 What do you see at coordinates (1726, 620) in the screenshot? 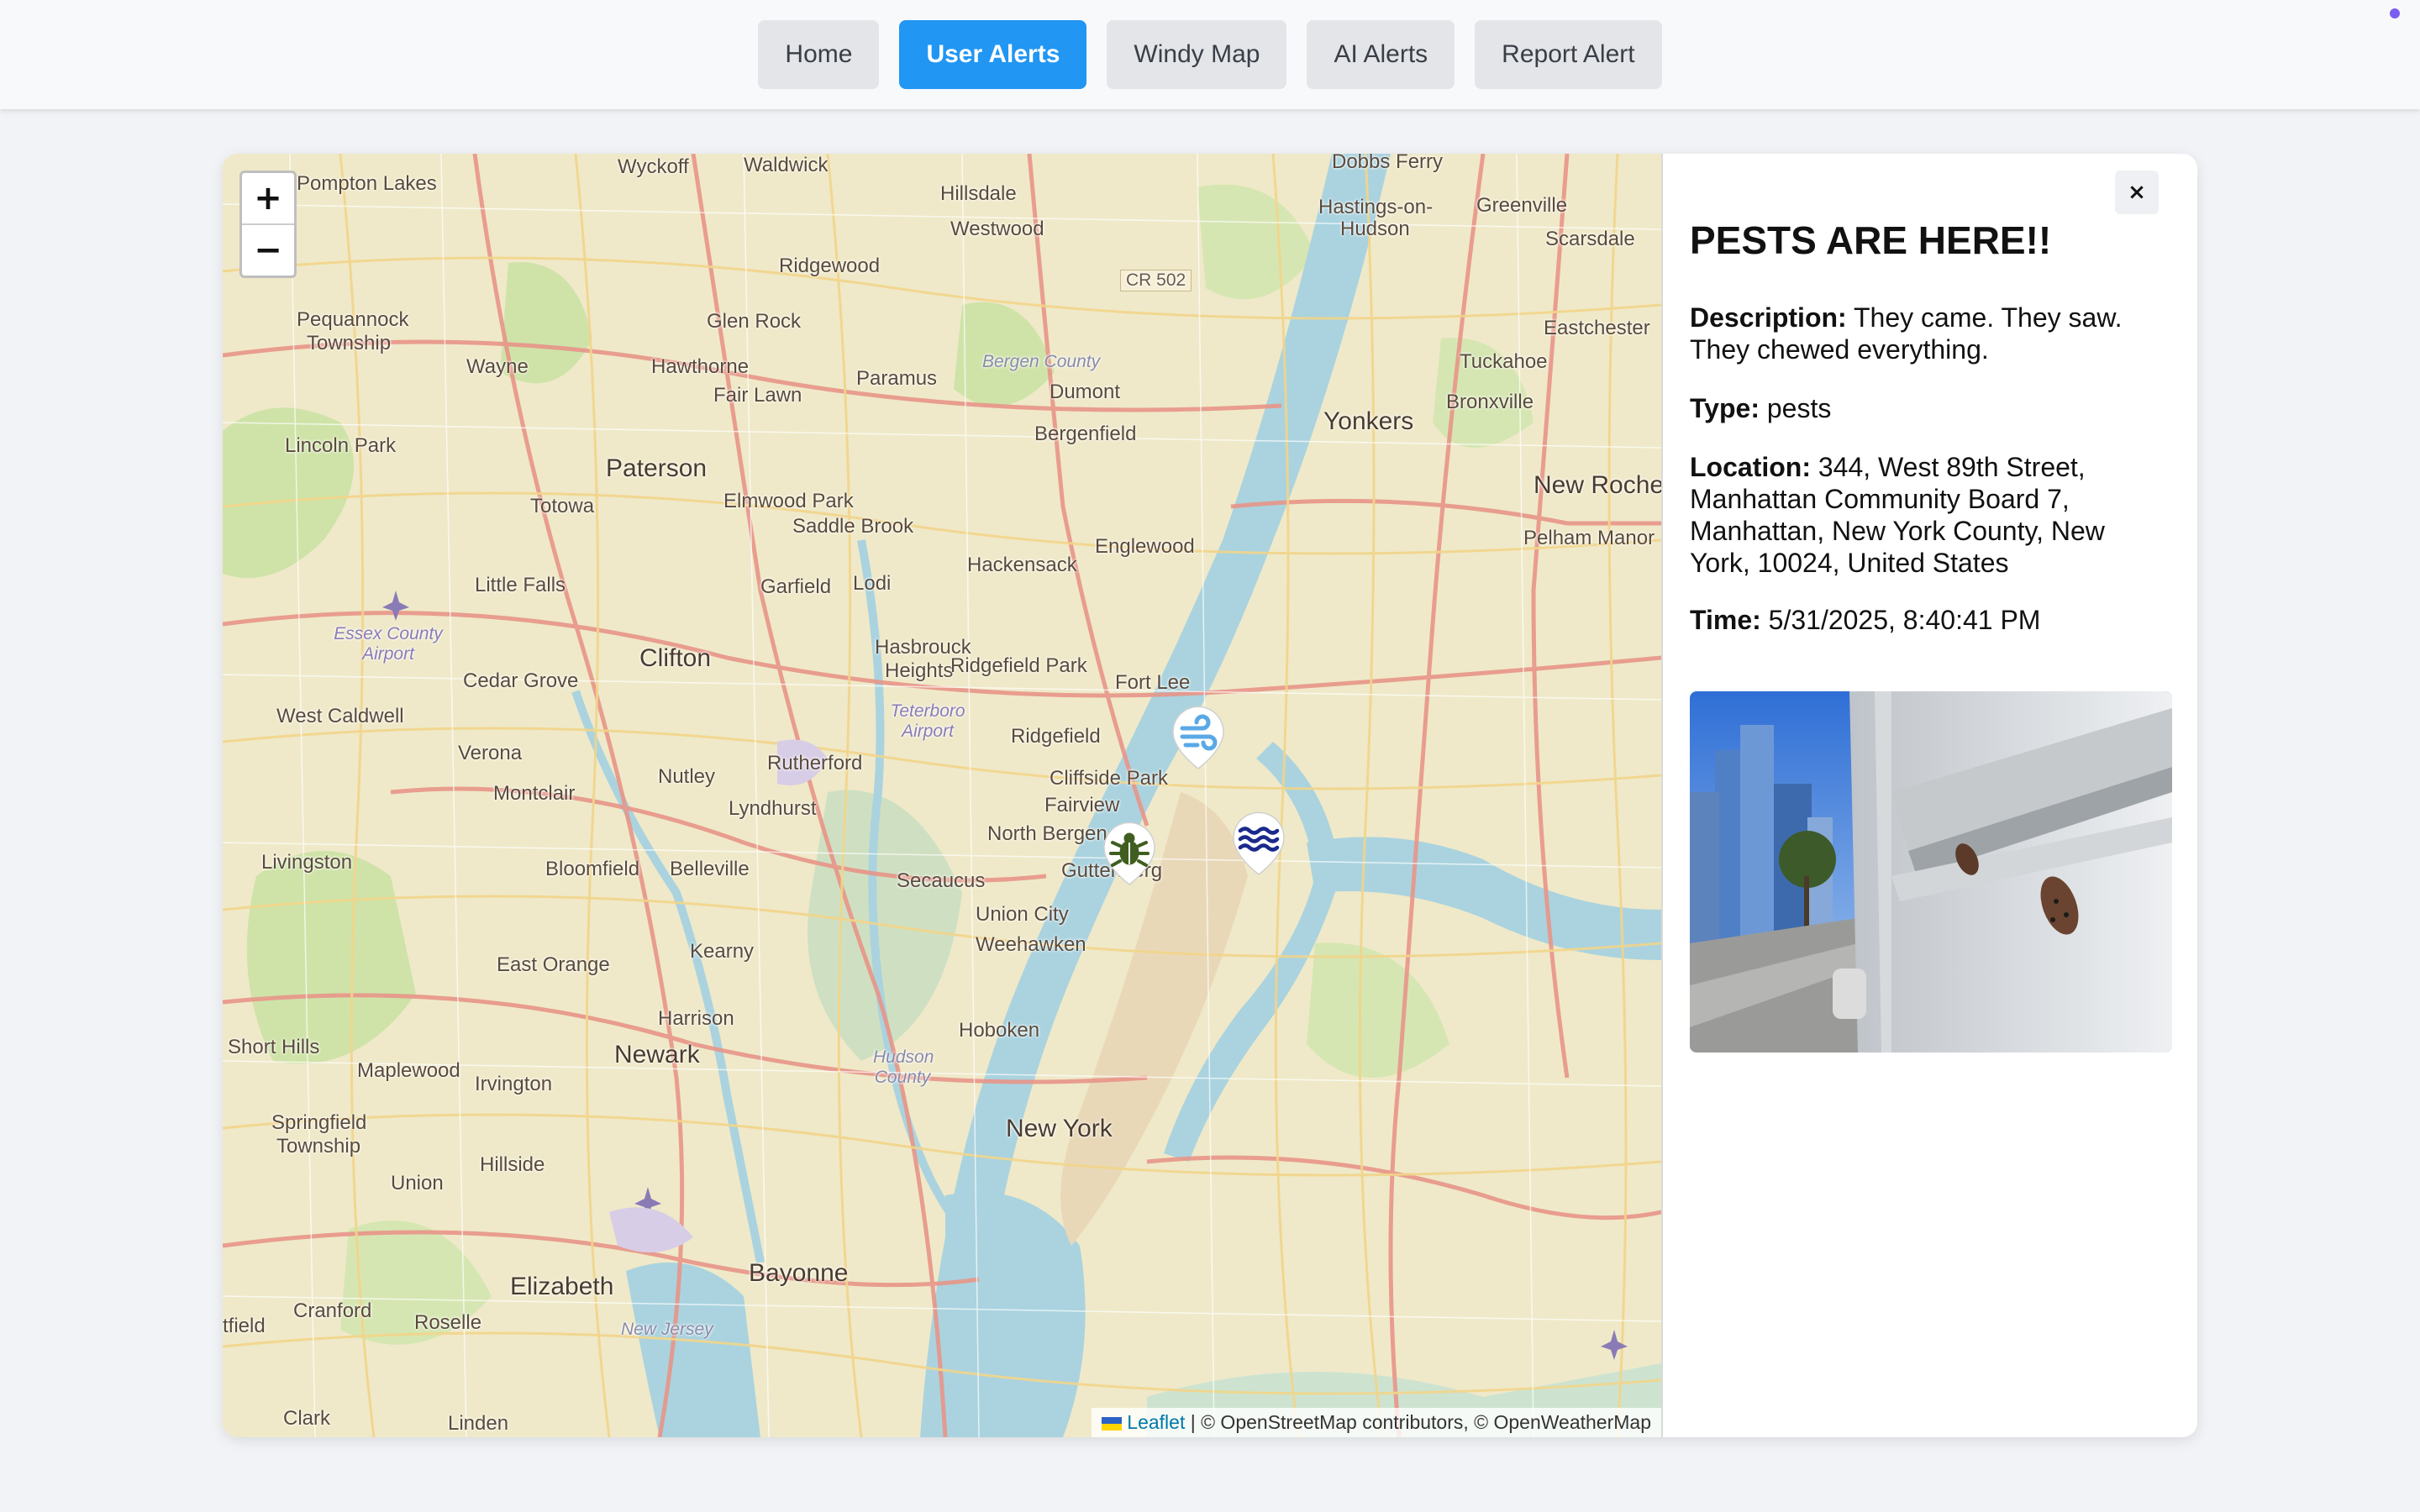
I see `time-label: Time:` at bounding box center [1726, 620].